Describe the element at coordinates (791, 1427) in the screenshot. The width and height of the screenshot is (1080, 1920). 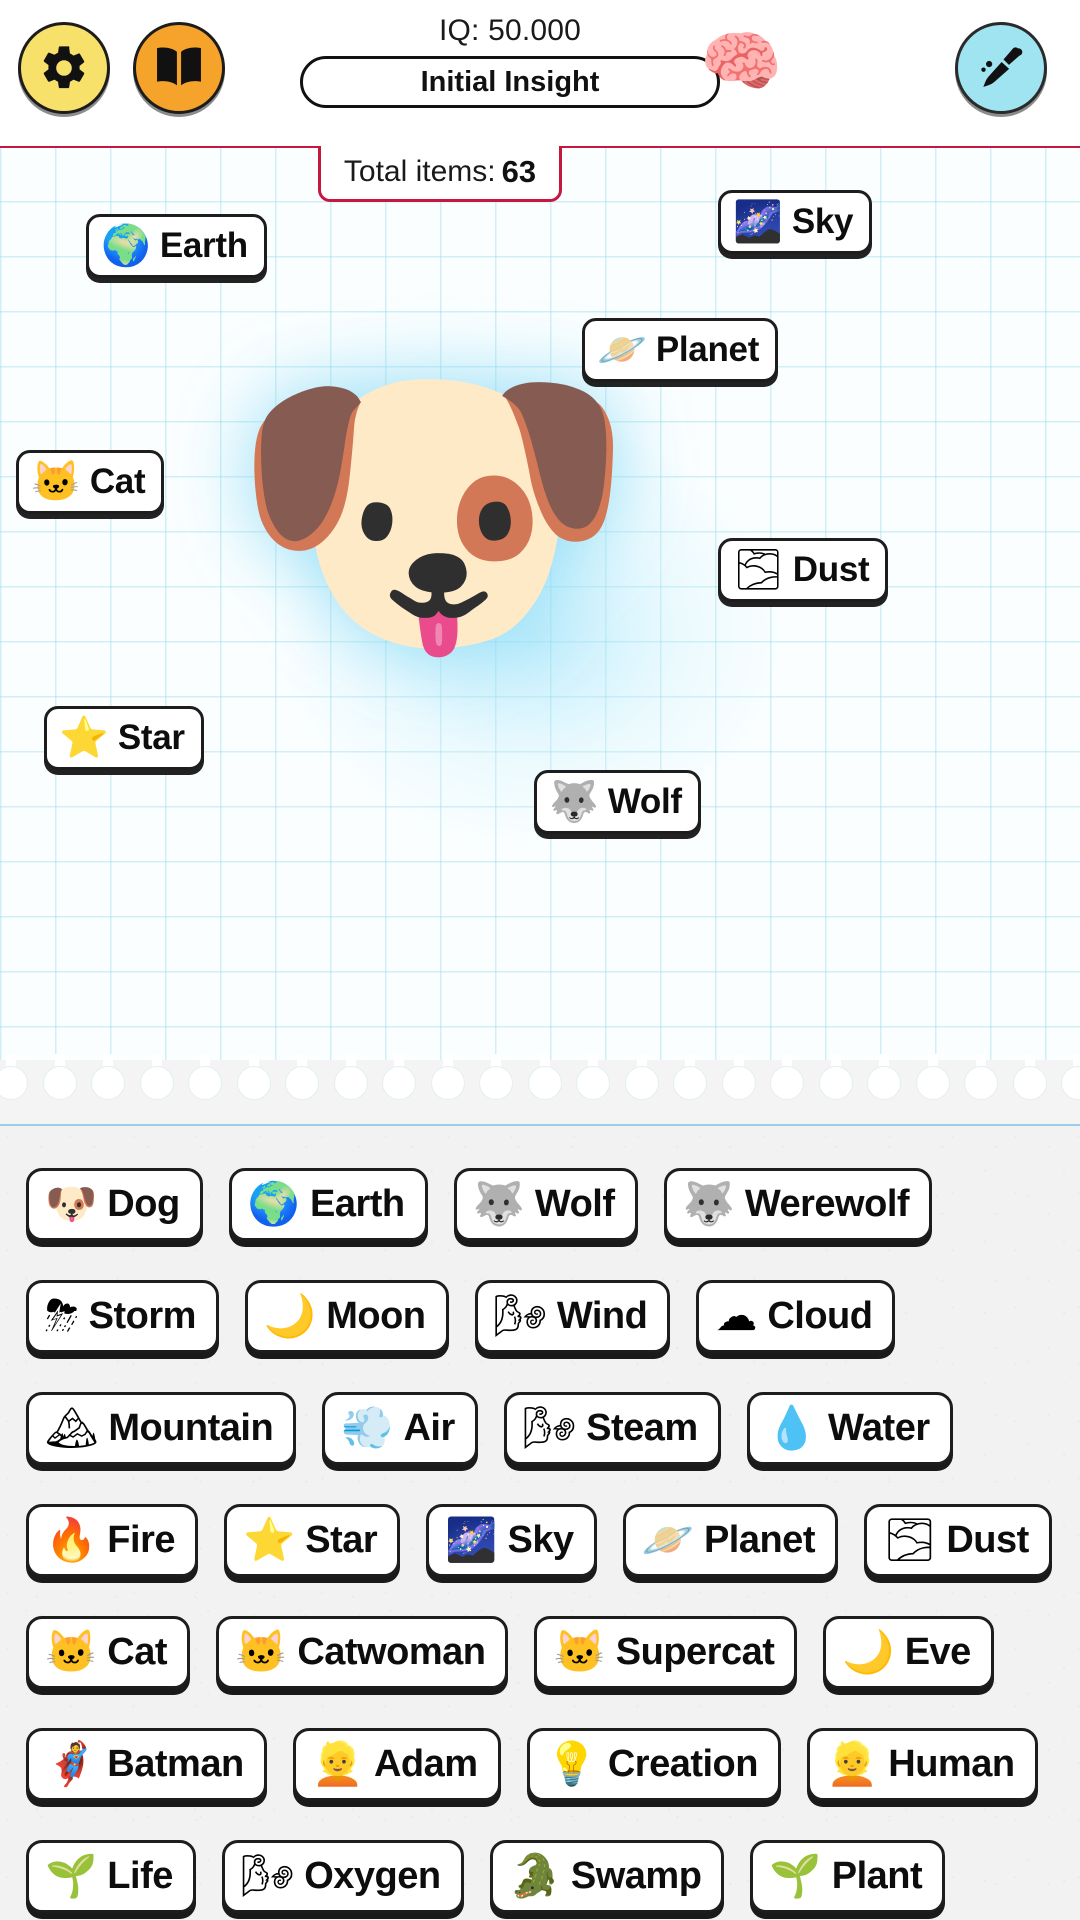
I see `water-icon: 💧` at that location.